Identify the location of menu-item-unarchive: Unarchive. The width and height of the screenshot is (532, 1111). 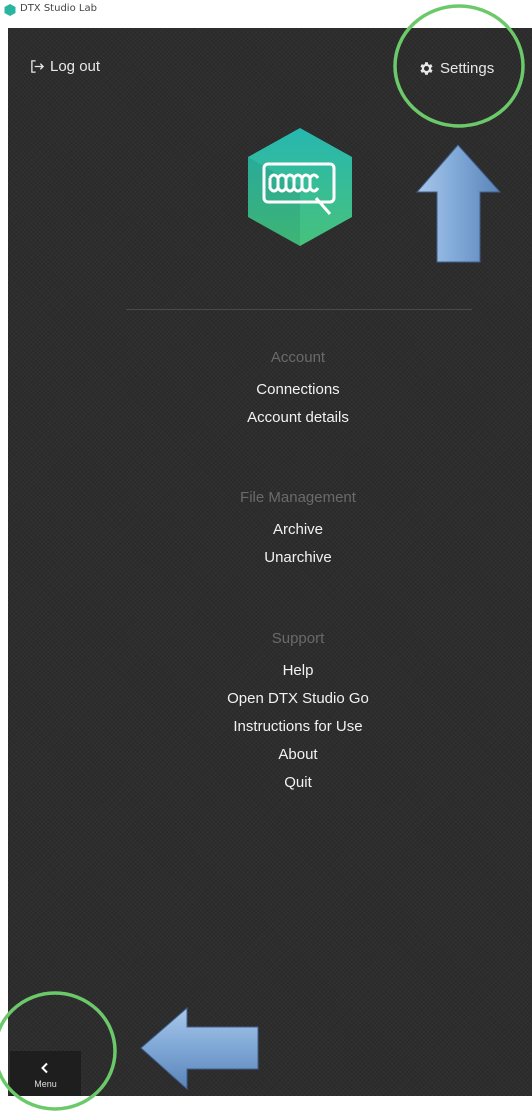
(296, 558).